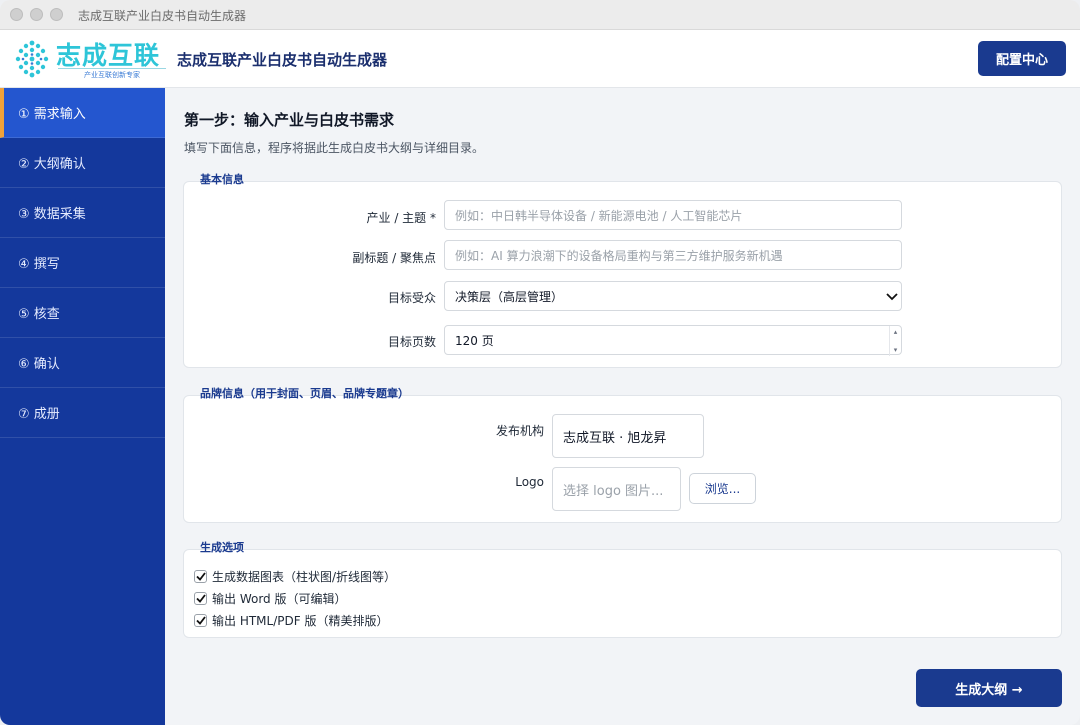 The height and width of the screenshot is (725, 1080). I want to click on sidebar: ① 需求输入 ② 大纲确认 ③ 数据采集 ④ 撰写 ⑤ 核查 ⑥ 确认 ⑦ 成册, so click(82, 406).